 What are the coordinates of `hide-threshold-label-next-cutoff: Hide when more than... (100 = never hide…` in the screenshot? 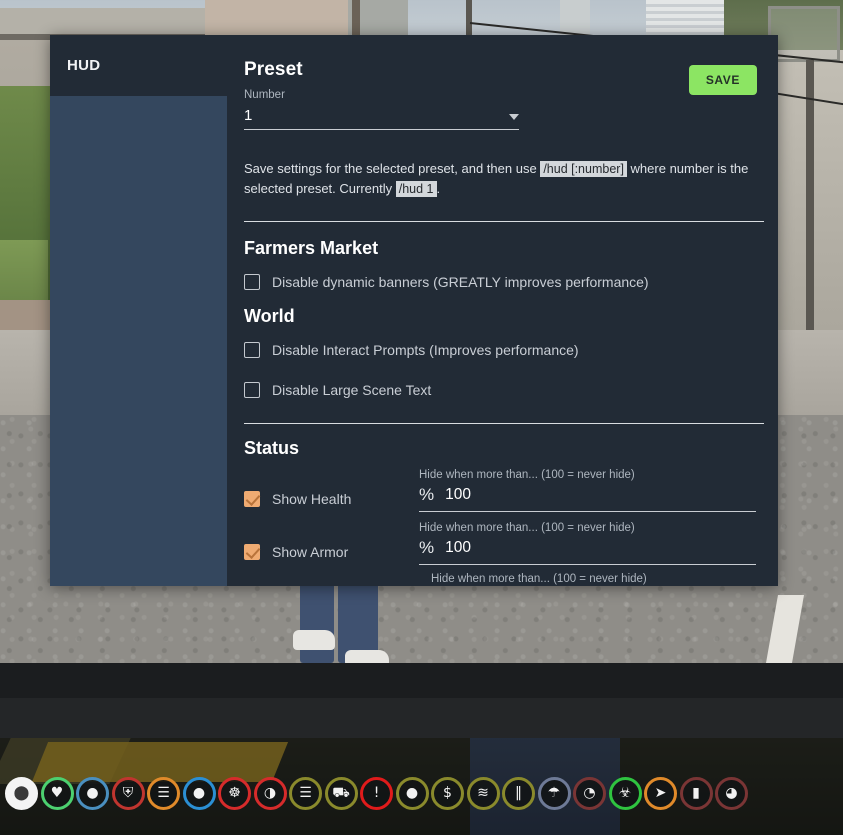 It's located at (539, 578).